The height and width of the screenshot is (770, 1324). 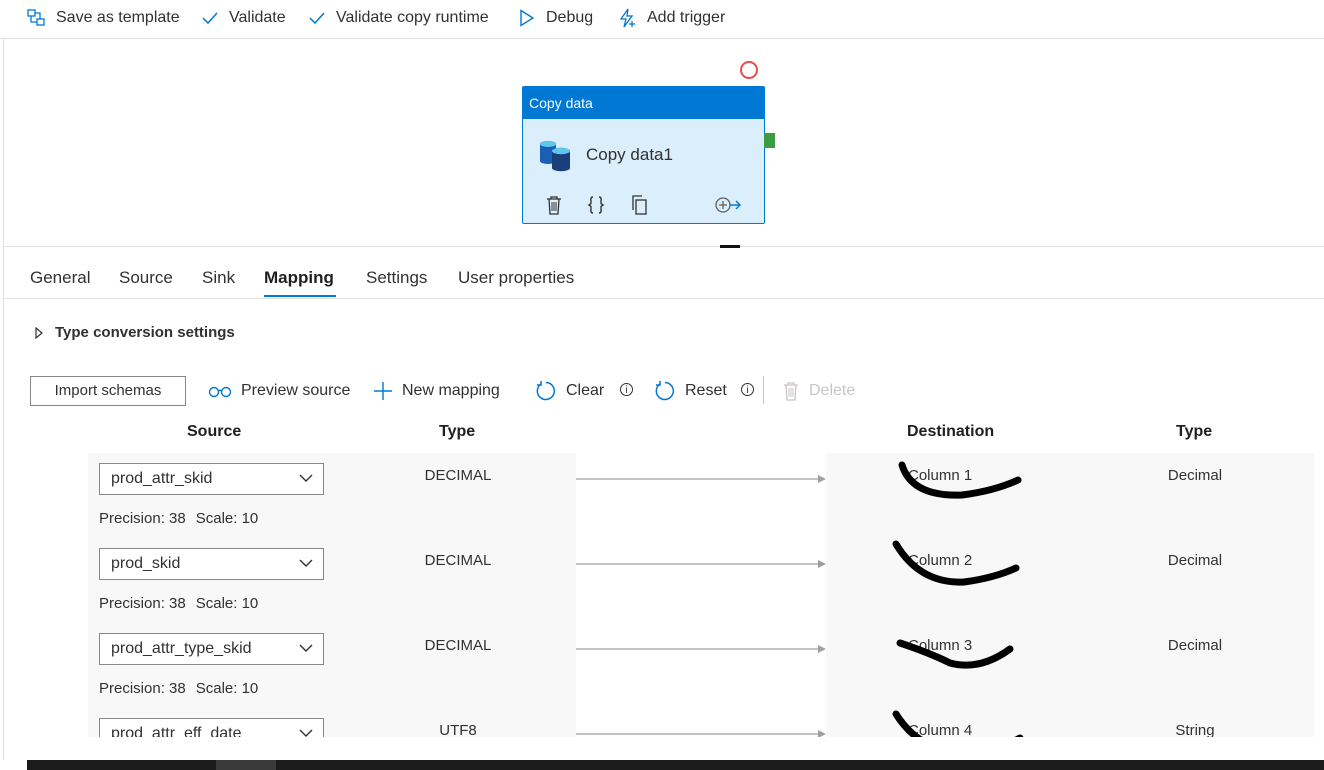 I want to click on new-mapping-button: New mapping, so click(x=436, y=391).